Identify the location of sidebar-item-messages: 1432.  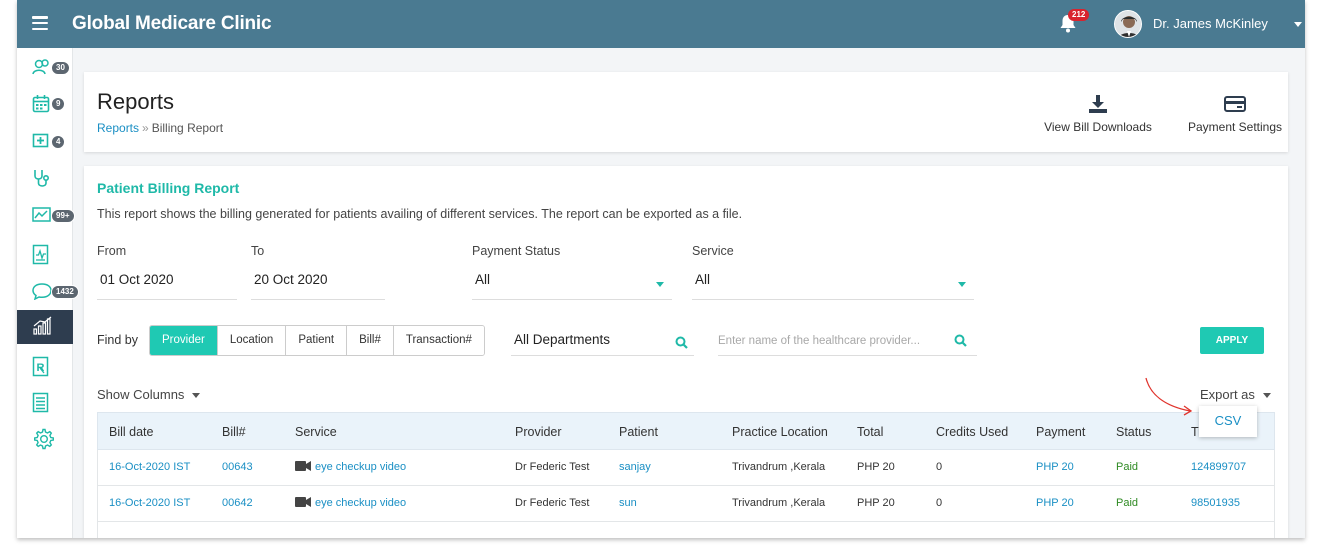
(48, 292).